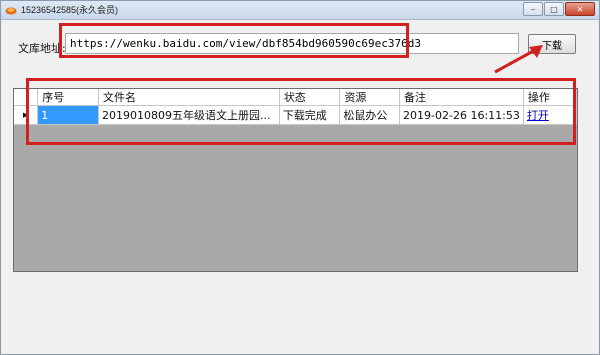  What do you see at coordinates (300, 10) in the screenshot?
I see `title-bar: 15236542585(永久会员) – □ ✕` at bounding box center [300, 10].